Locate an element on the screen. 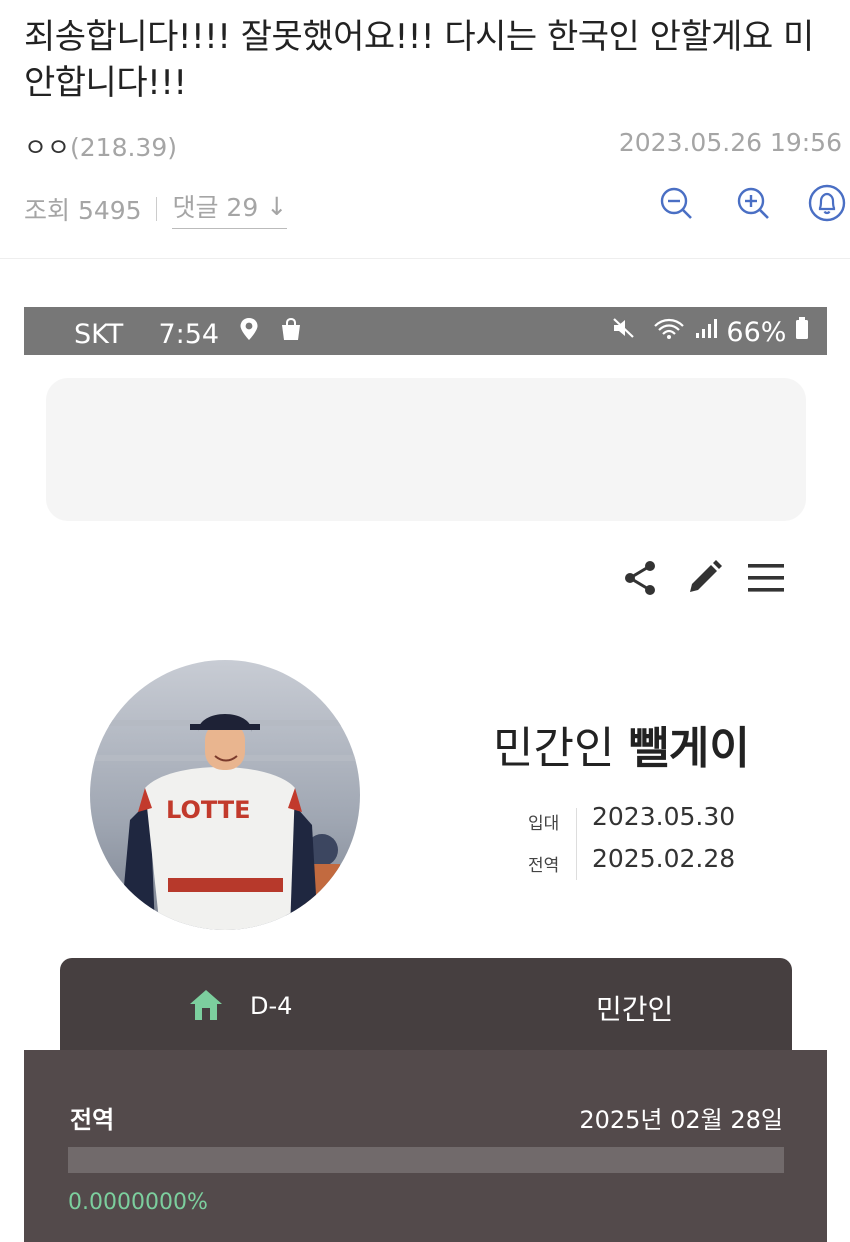  battery-percent: 66% is located at coordinates (756, 332).